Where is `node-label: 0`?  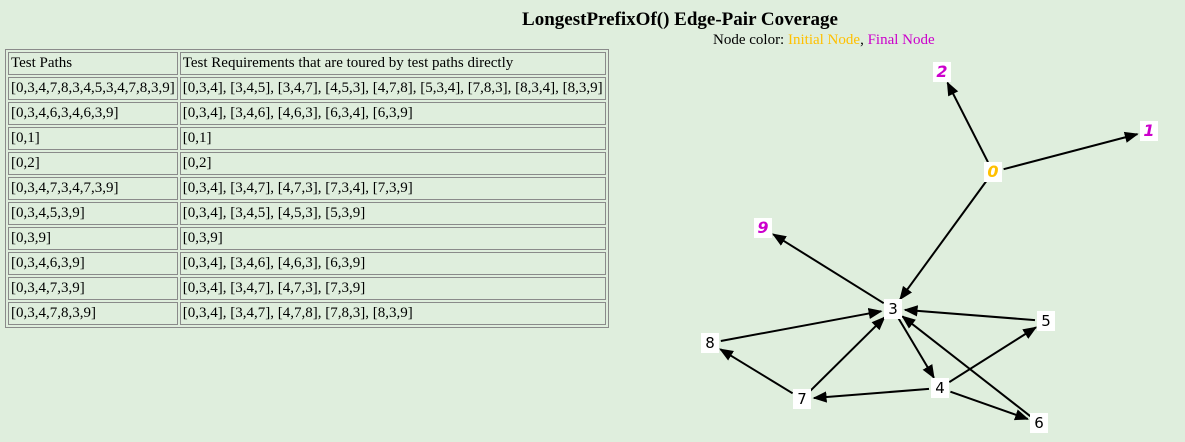
node-label: 0 is located at coordinates (992, 171).